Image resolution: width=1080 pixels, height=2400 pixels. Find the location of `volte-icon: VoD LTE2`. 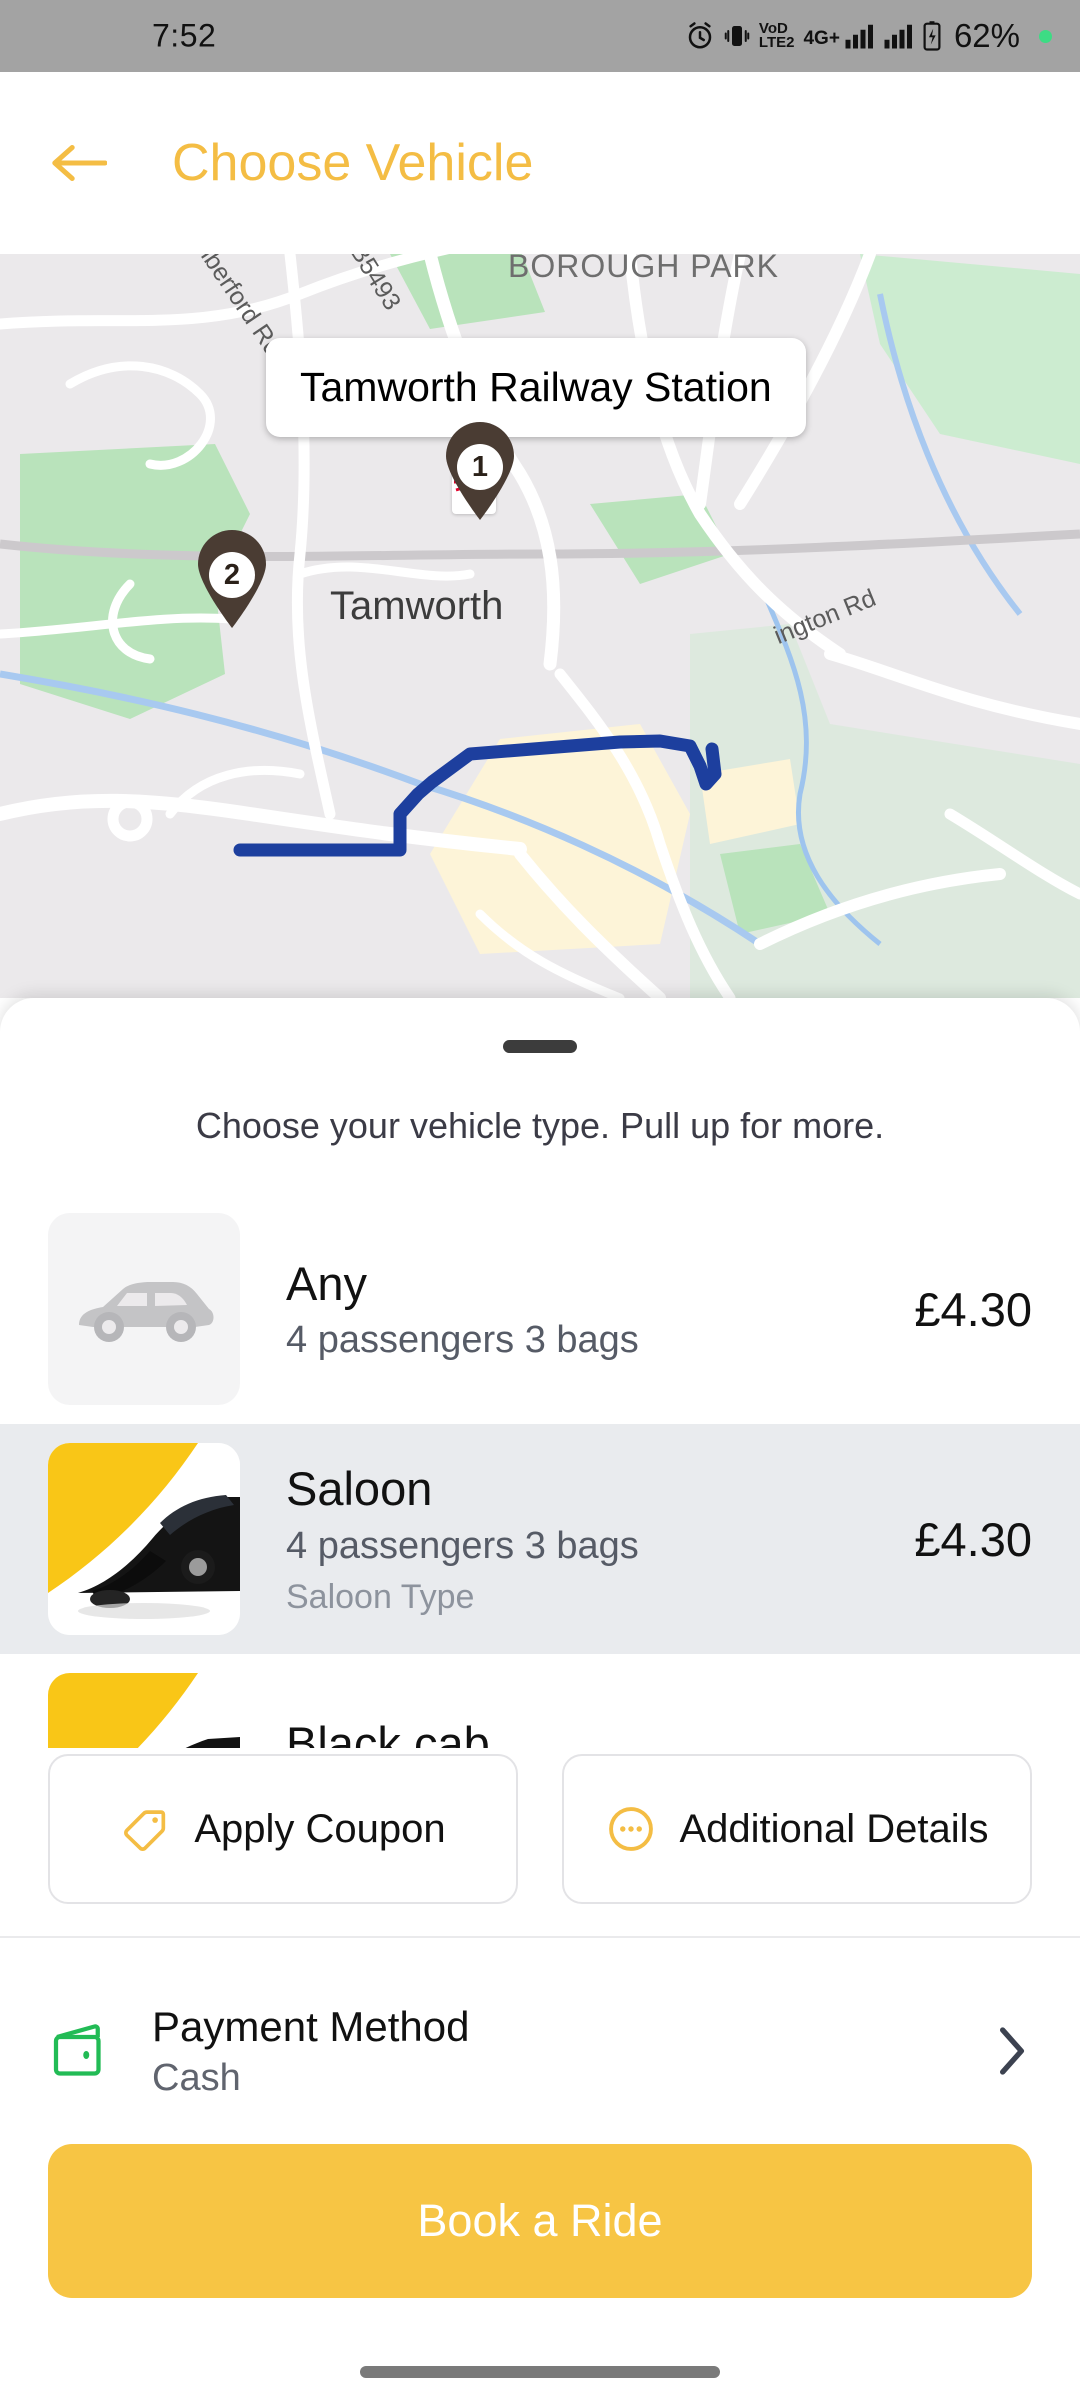

volte-icon: VoD LTE2 is located at coordinates (776, 36).